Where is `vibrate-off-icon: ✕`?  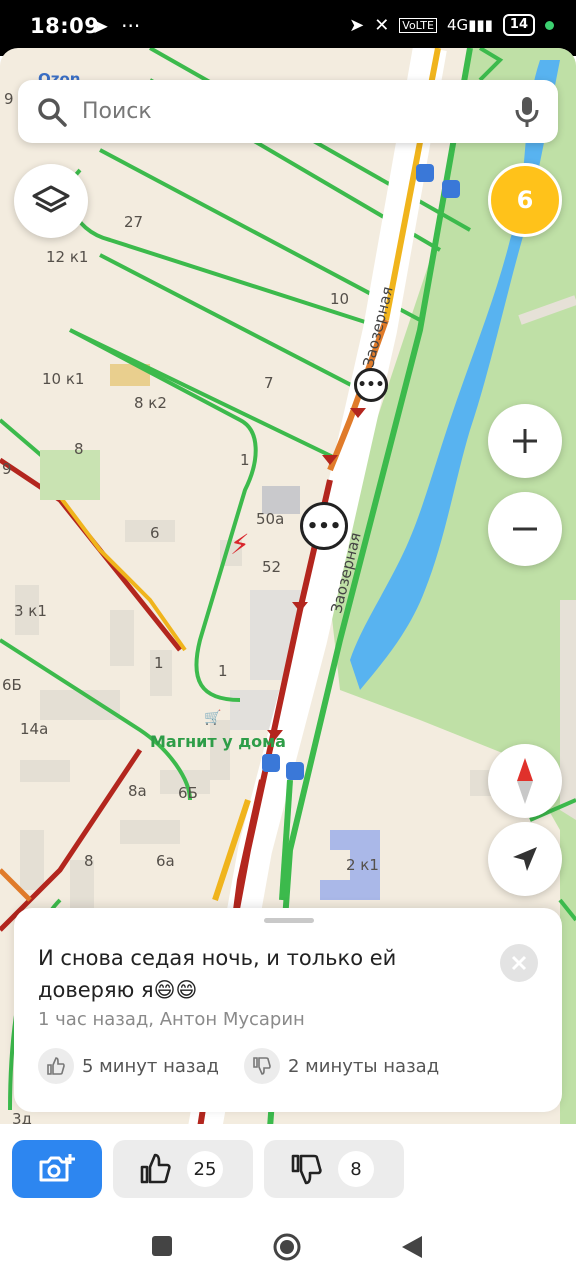
vibrate-off-icon: ✕ is located at coordinates (382, 25).